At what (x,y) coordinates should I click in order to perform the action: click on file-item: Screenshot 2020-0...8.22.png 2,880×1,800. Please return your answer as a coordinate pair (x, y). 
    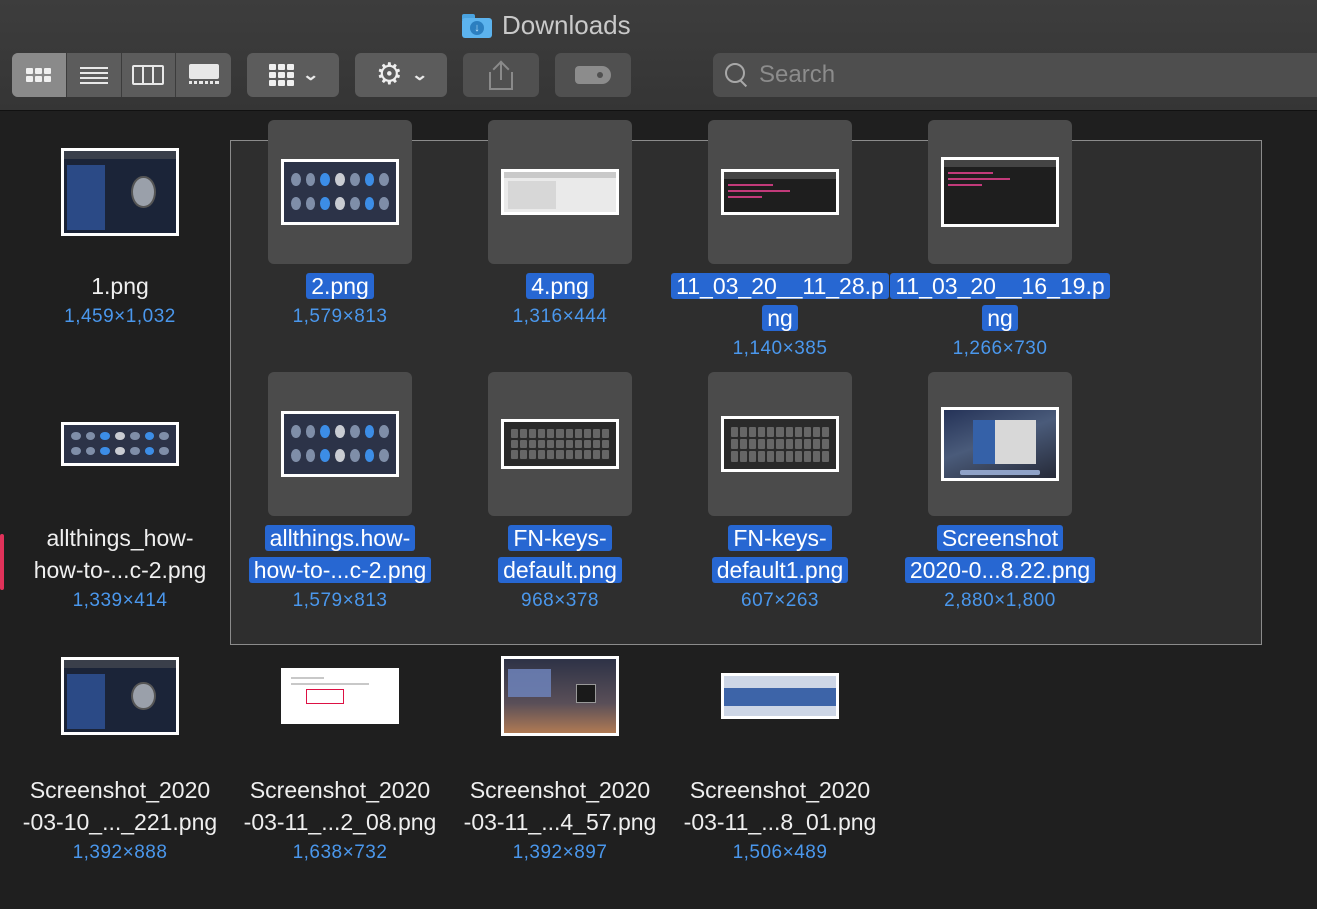
    Looking at the image, I should click on (1000, 489).